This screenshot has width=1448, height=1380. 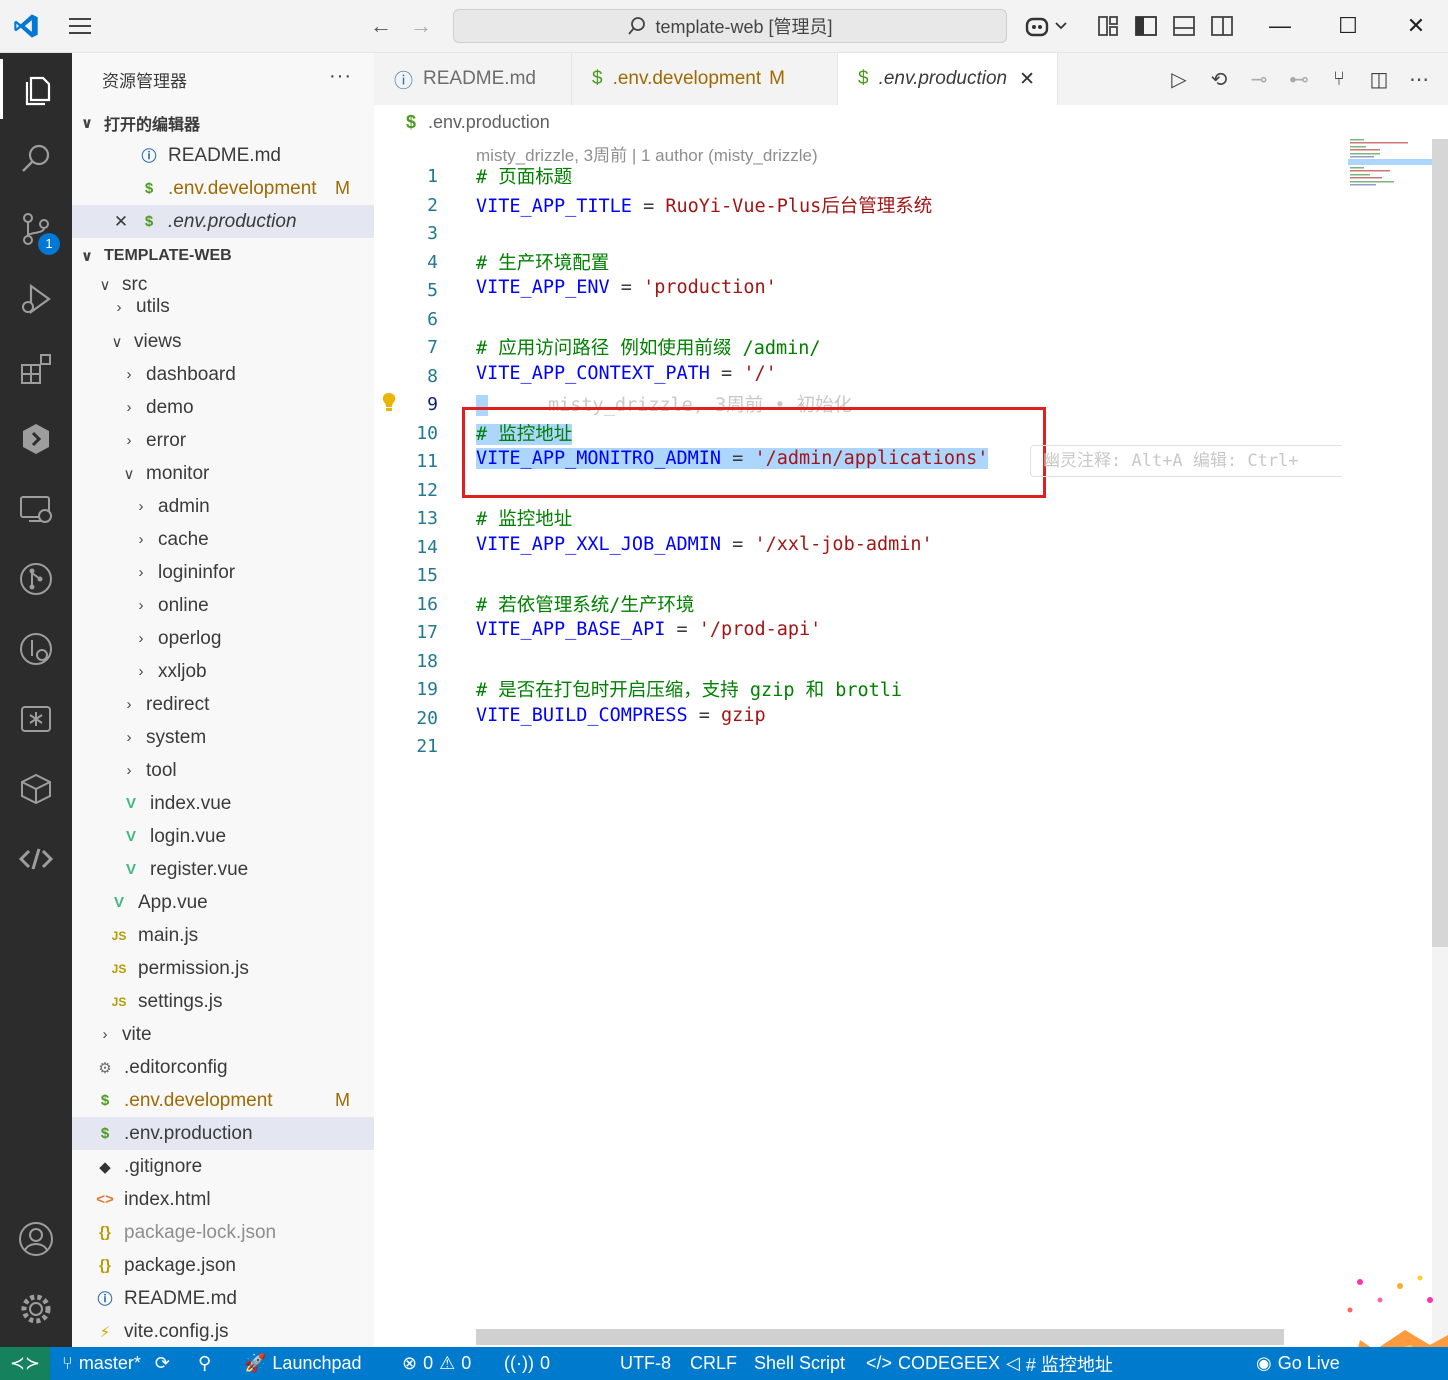 I want to click on launchpad-item: 🚀 Launchpad, so click(x=303, y=1363).